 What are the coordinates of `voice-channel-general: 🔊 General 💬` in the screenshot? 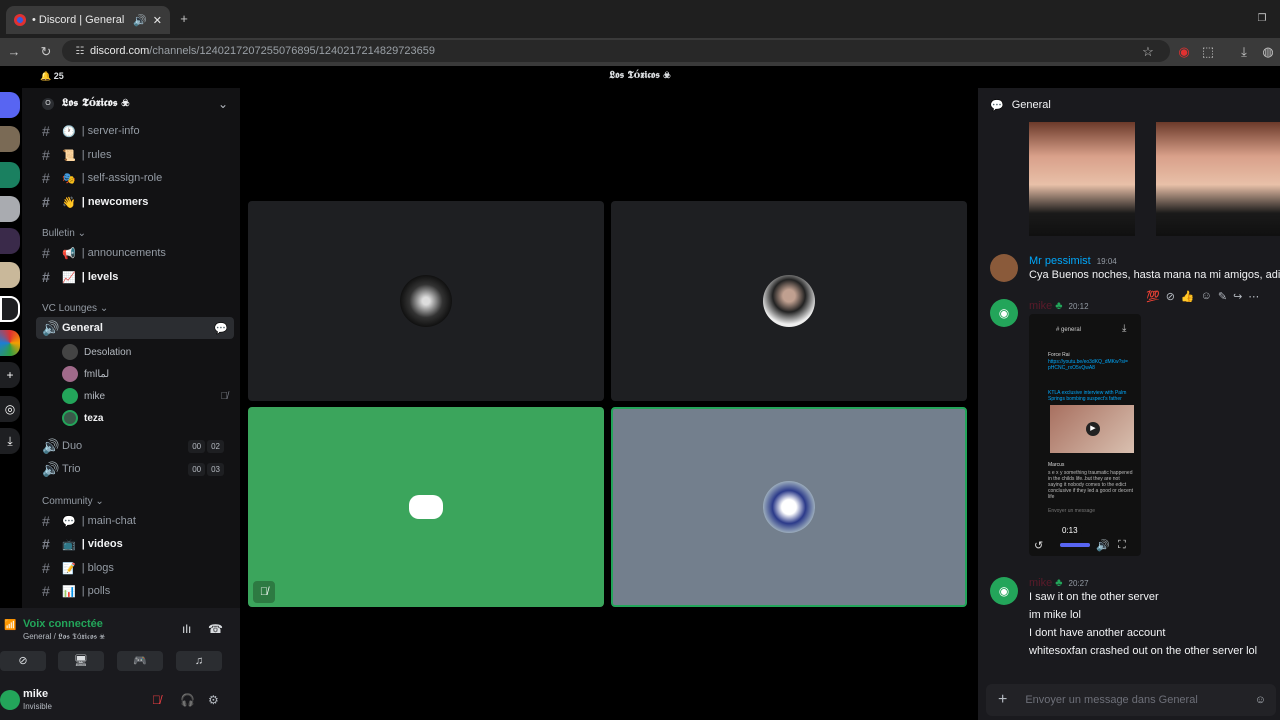 It's located at (135, 328).